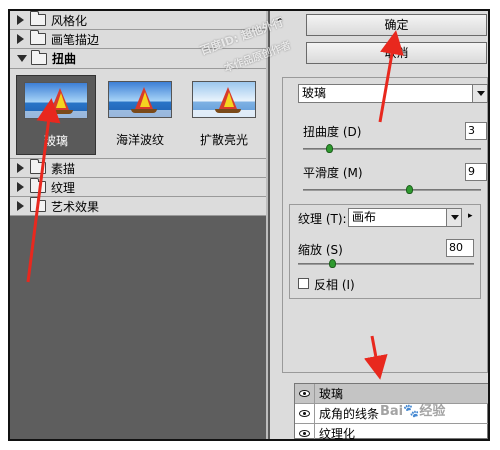 The width and height of the screenshot is (500, 450). What do you see at coordinates (64, 59) in the screenshot?
I see `category-label: 扭曲` at bounding box center [64, 59].